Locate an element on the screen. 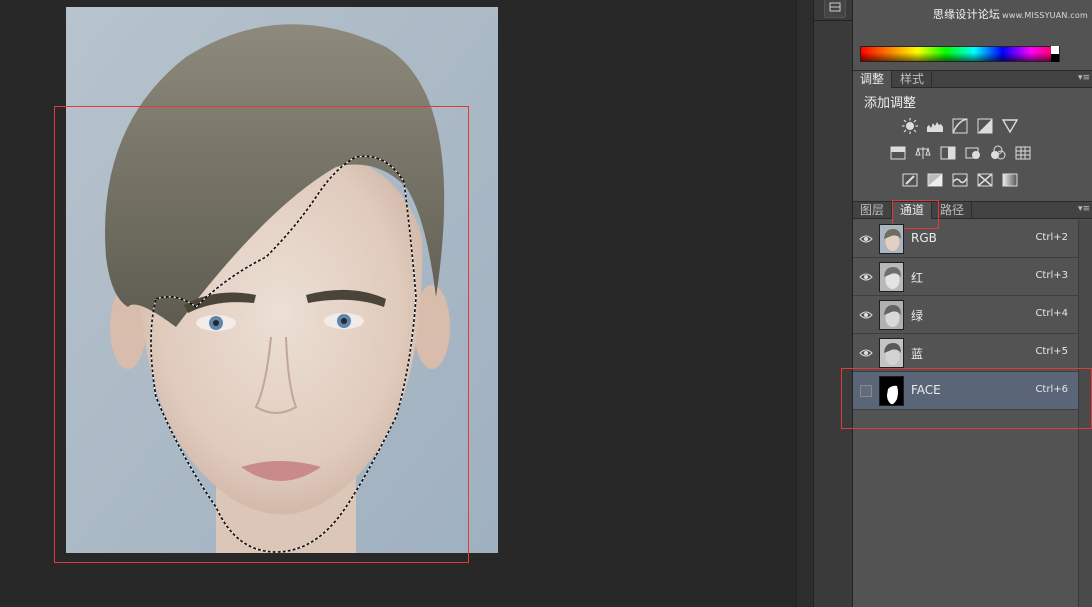 The height and width of the screenshot is (607, 1092). color-spectrum is located at coordinates (960, 54).